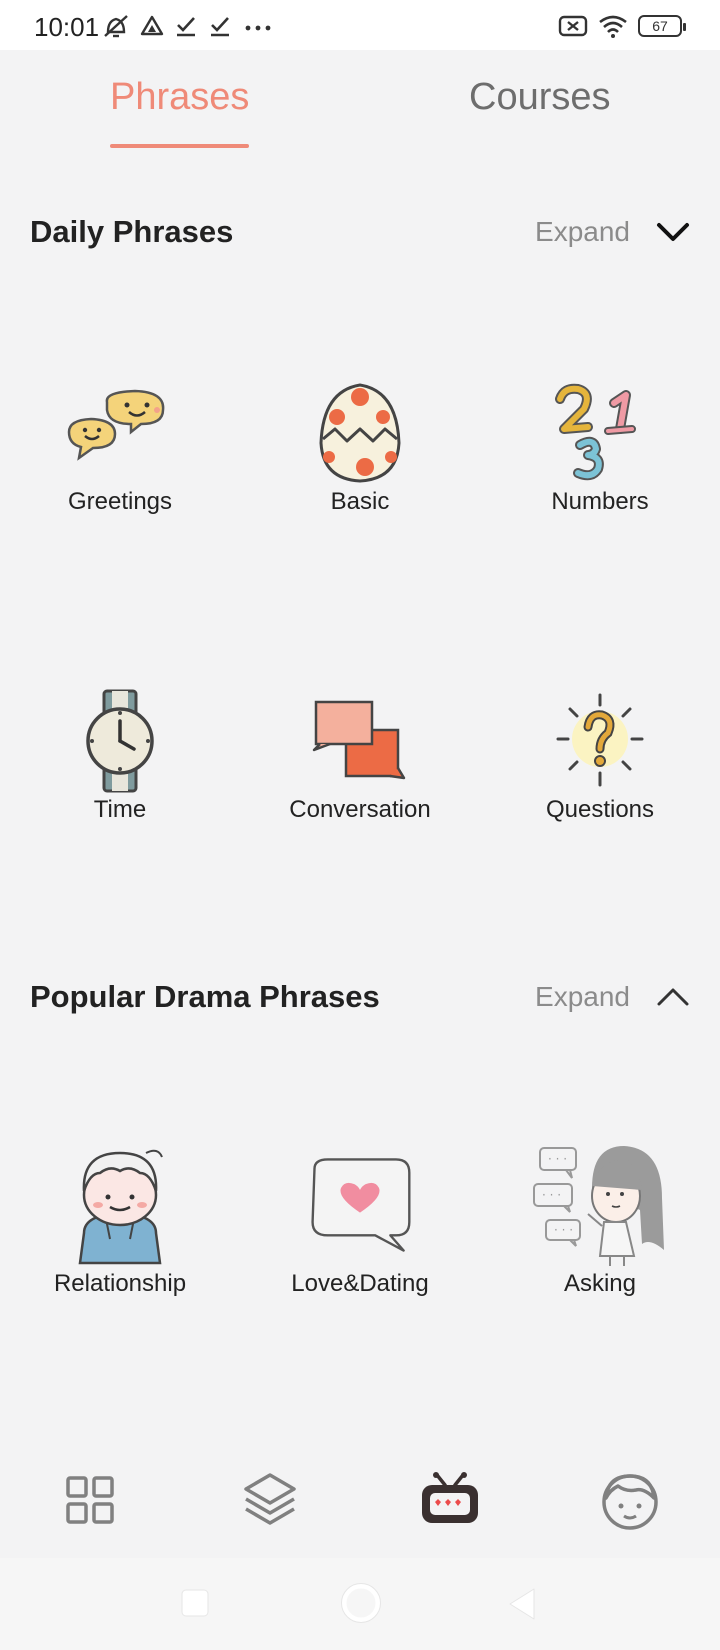 The width and height of the screenshot is (720, 1650). I want to click on profile-face-icon, so click(630, 1502).